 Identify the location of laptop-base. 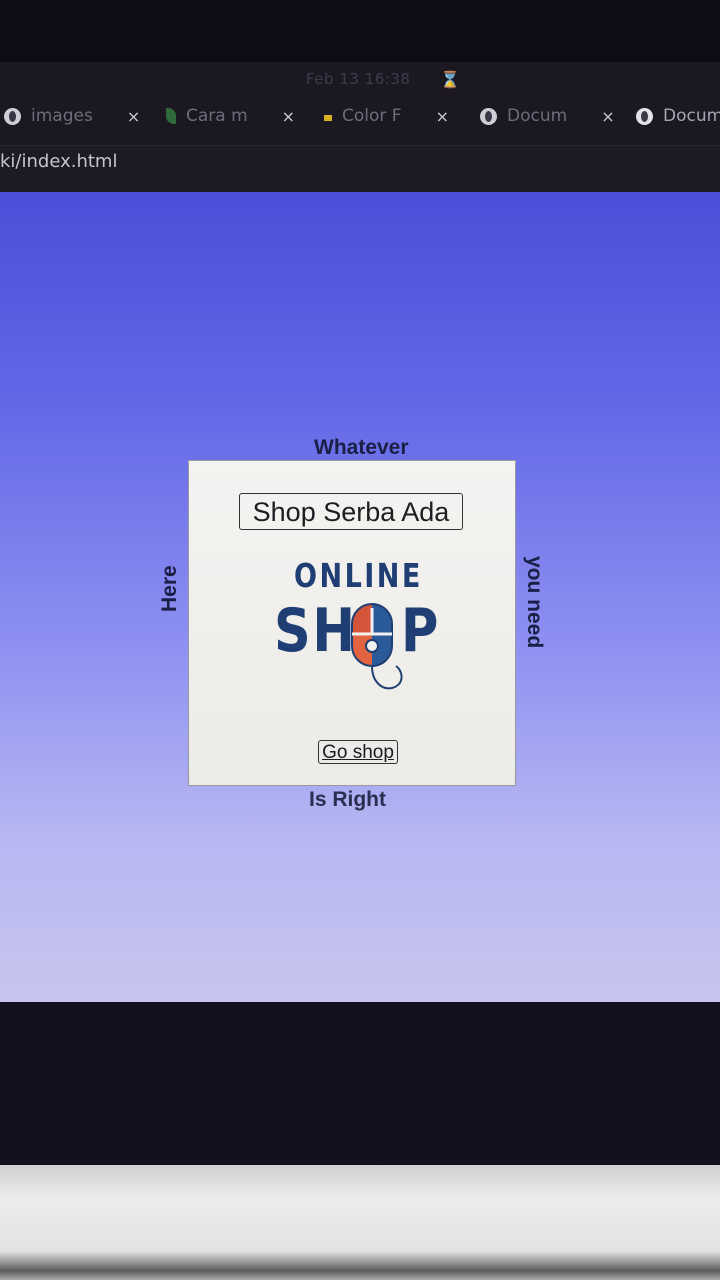
(360, 1222).